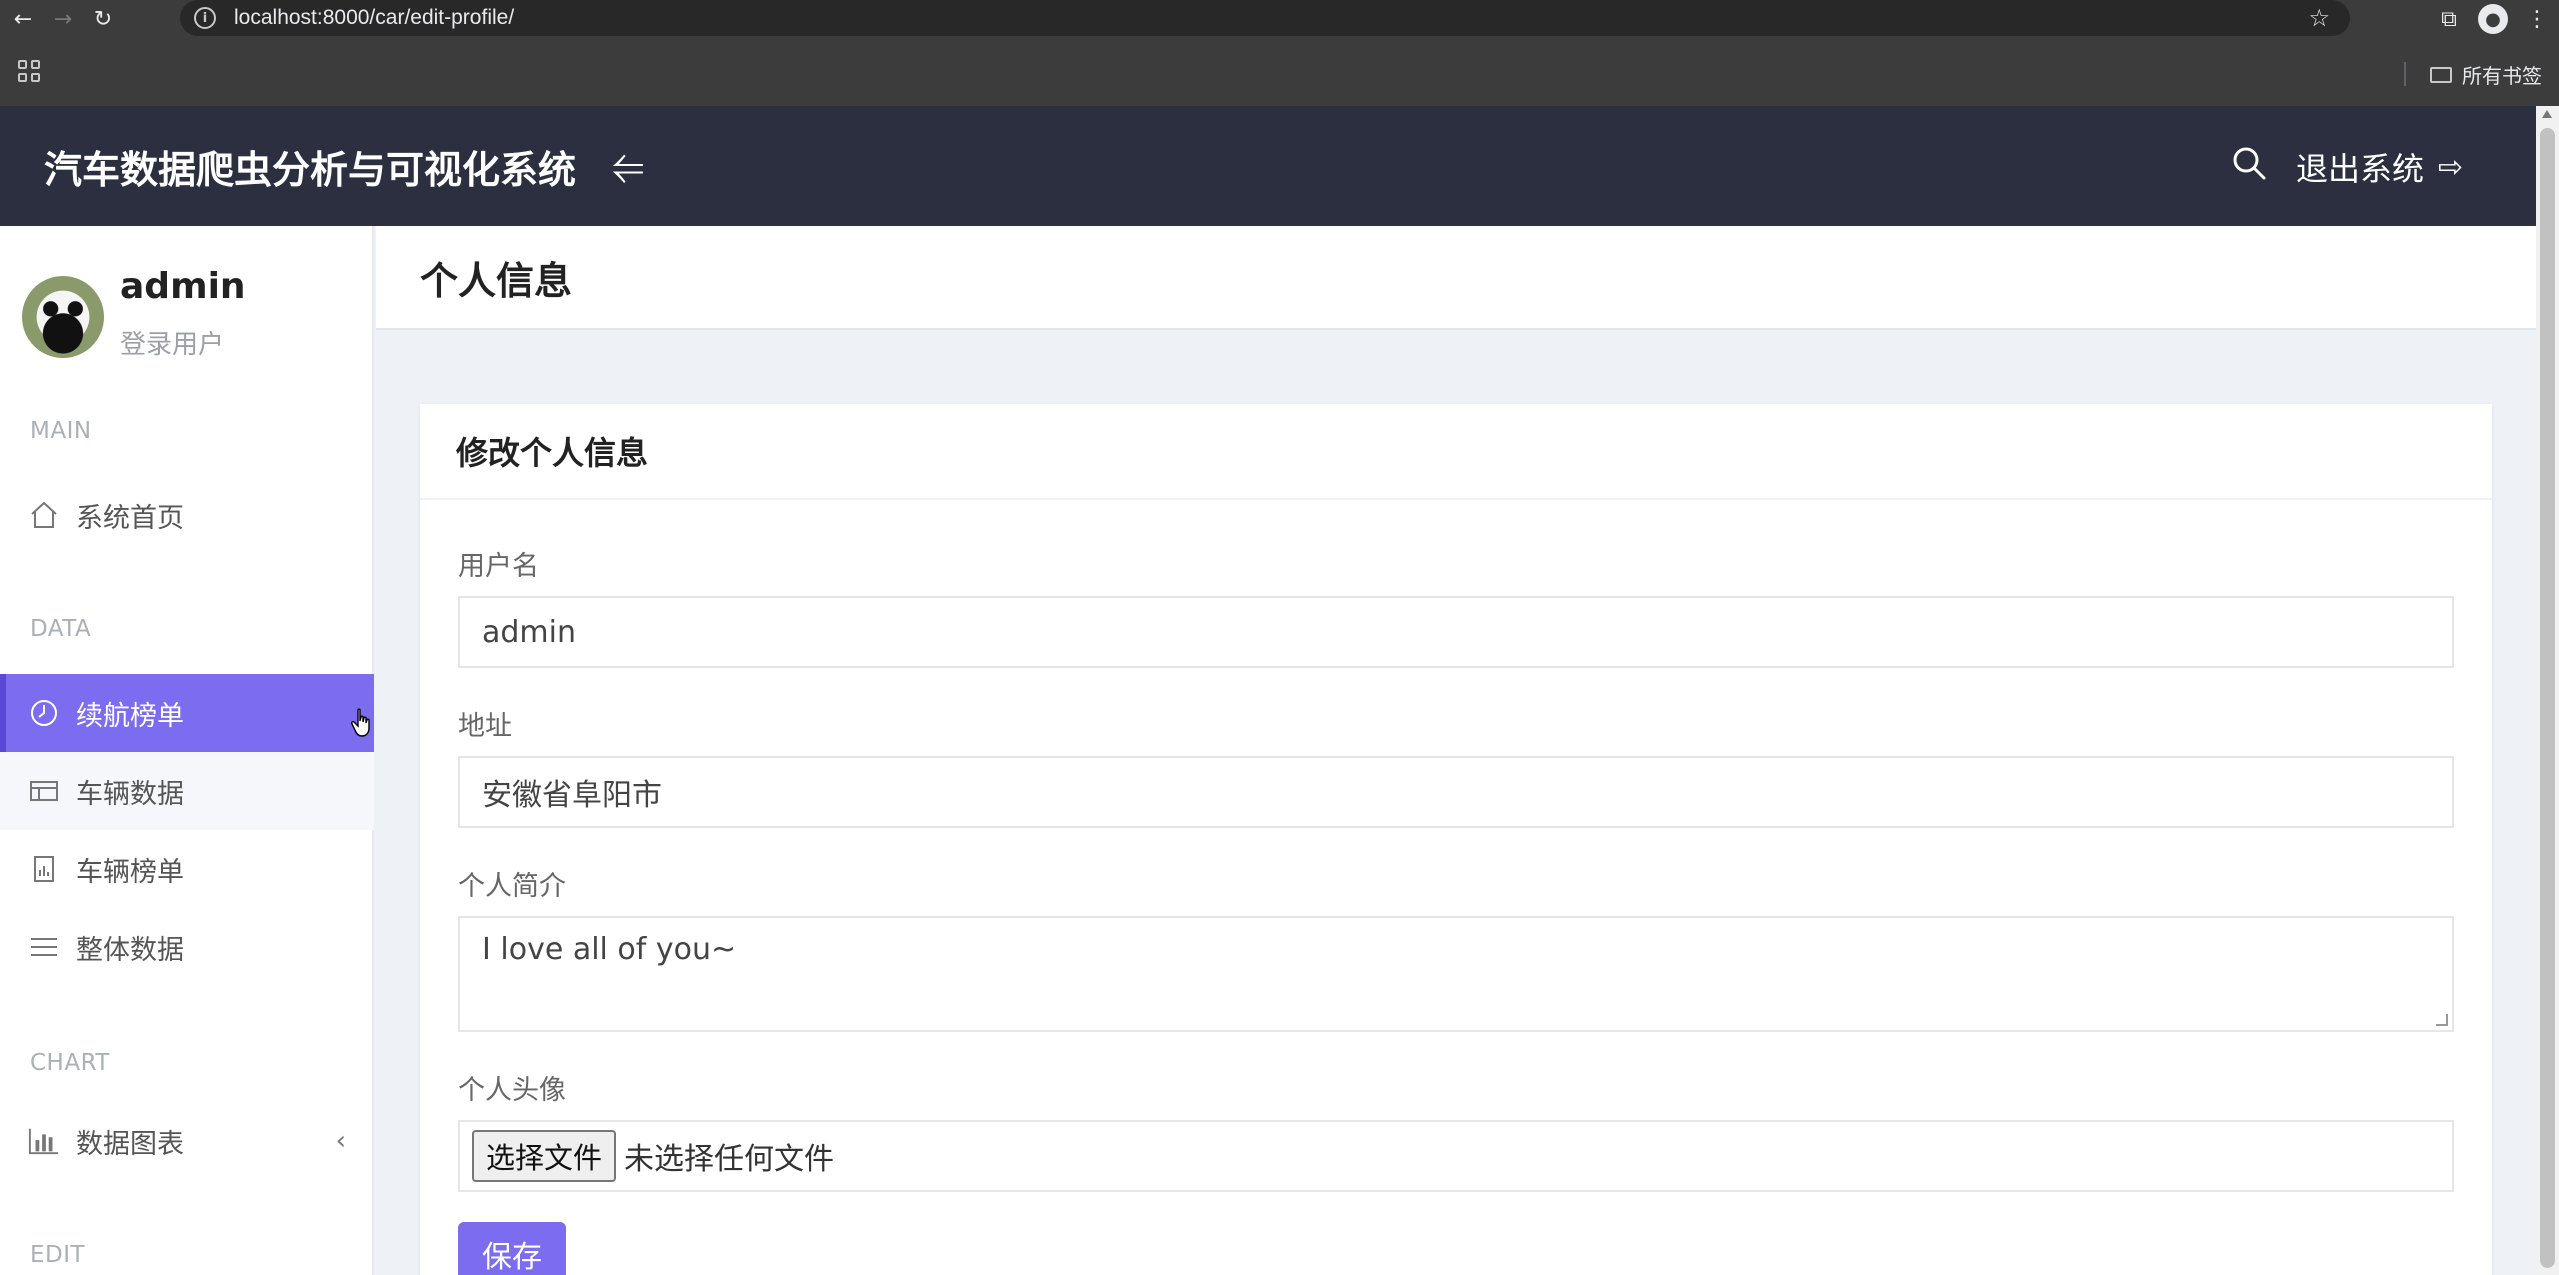 Image resolution: width=2559 pixels, height=1275 pixels. What do you see at coordinates (61, 431) in the screenshot?
I see `section-label-main: MAIN` at bounding box center [61, 431].